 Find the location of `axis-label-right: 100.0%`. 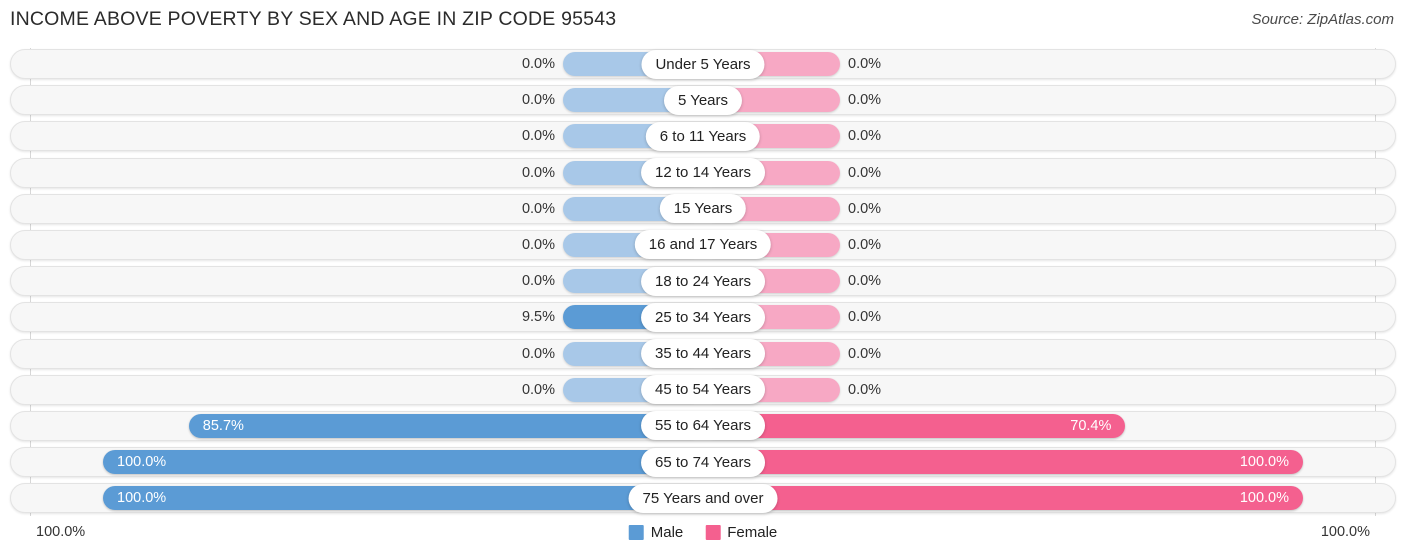

axis-label-right: 100.0% is located at coordinates (1345, 532).